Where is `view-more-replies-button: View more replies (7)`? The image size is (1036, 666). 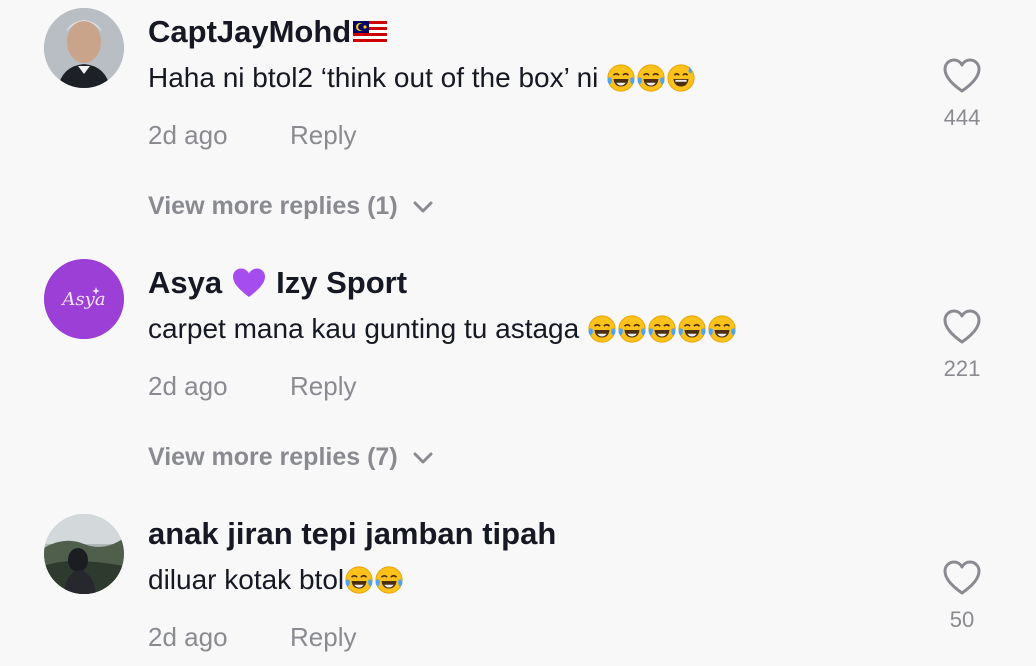
view-more-replies-button: View more replies (7) is located at coordinates (291, 457).